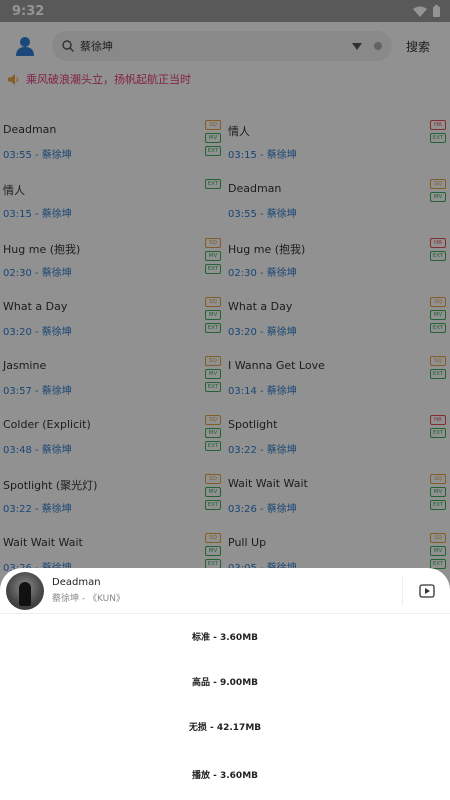 This screenshot has height=800, width=450. What do you see at coordinates (225, 774) in the screenshot?
I see `option-play: 播放 - 3.60MB` at bounding box center [225, 774].